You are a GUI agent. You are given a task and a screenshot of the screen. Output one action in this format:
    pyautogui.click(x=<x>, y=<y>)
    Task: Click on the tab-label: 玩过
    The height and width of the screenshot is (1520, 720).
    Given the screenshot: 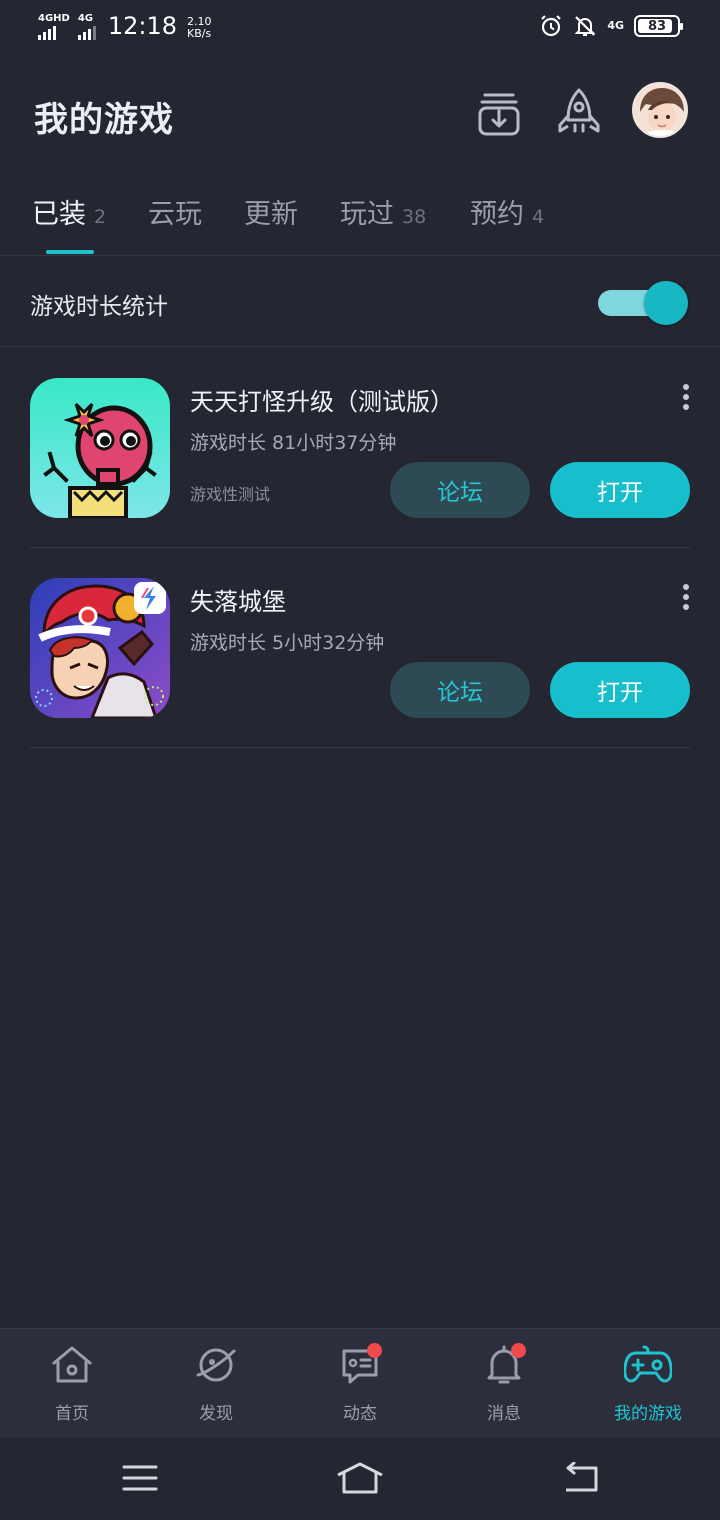 What is the action you would take?
    pyautogui.click(x=367, y=214)
    